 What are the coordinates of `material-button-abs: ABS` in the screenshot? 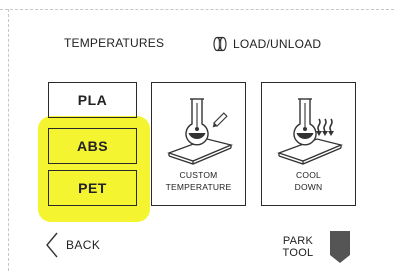 It's located at (92, 146).